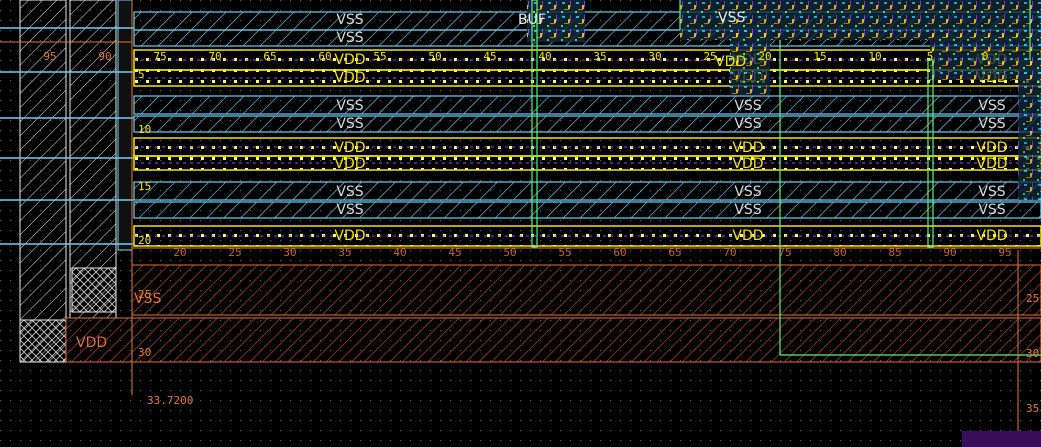  What do you see at coordinates (894, 252) in the screenshot?
I see `bottom-ruler-label: 85` at bounding box center [894, 252].